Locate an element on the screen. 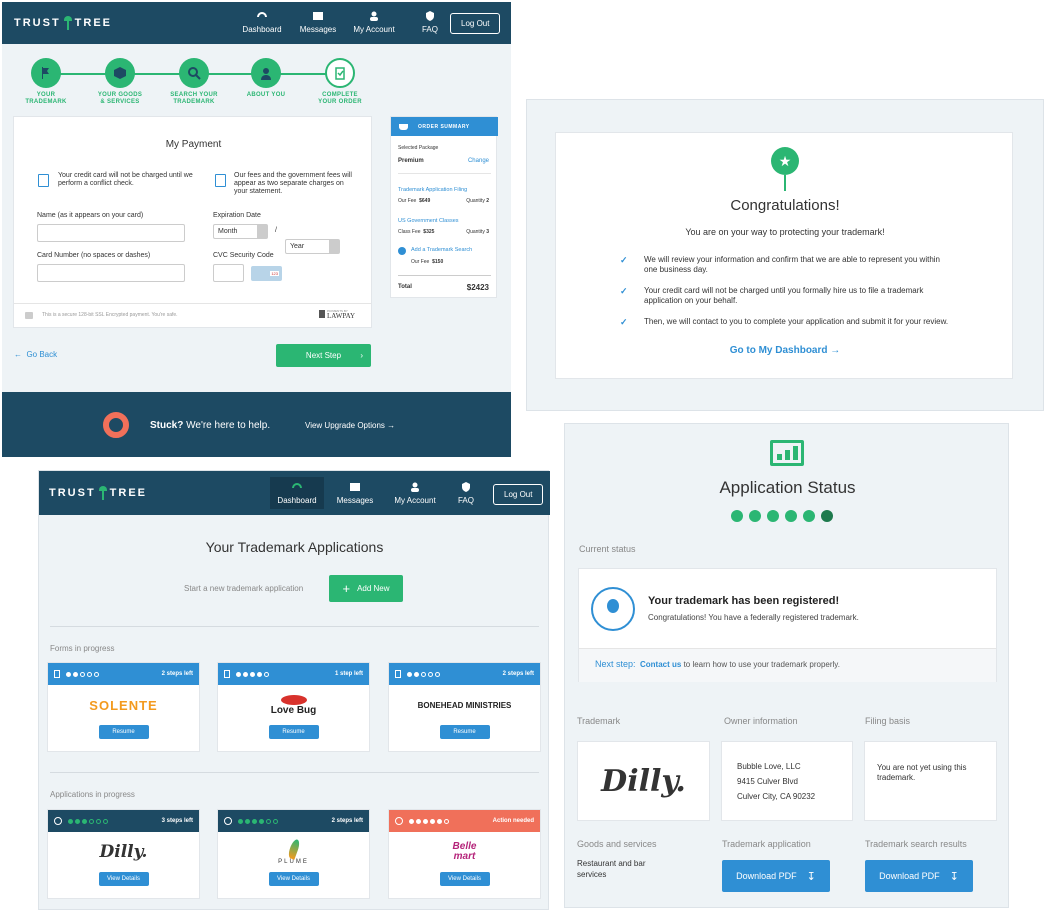 This screenshot has width=1046, height=911. arrow-left-icon: ← is located at coordinates (18, 354).